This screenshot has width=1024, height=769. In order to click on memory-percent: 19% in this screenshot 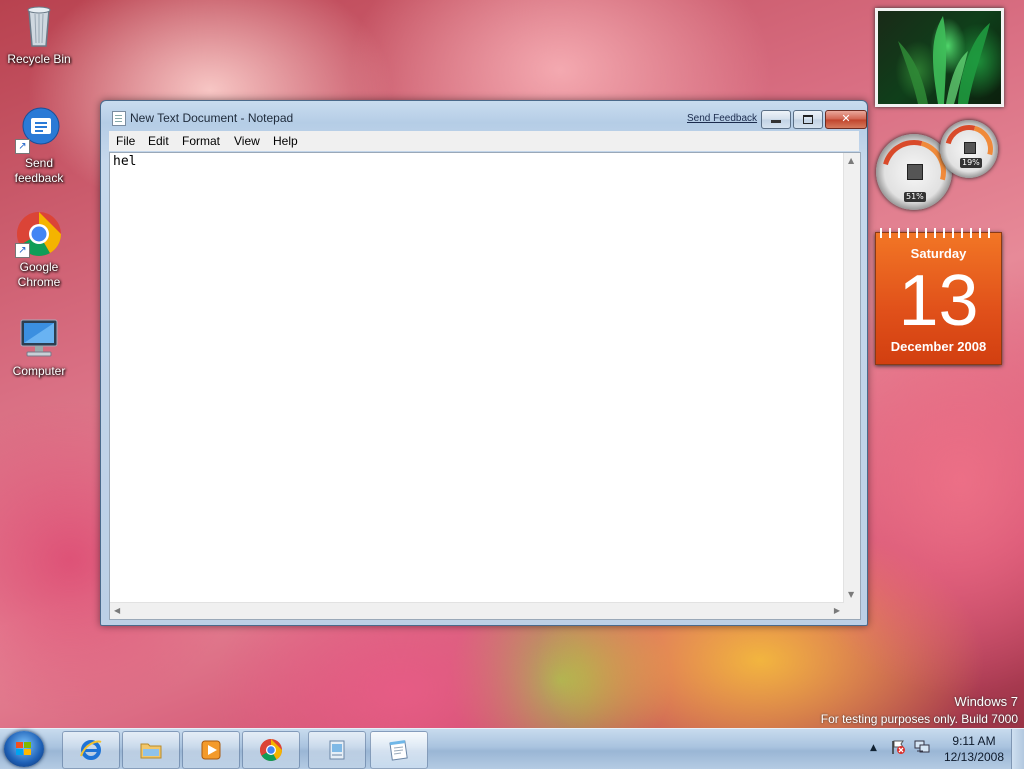, I will do `click(971, 163)`.